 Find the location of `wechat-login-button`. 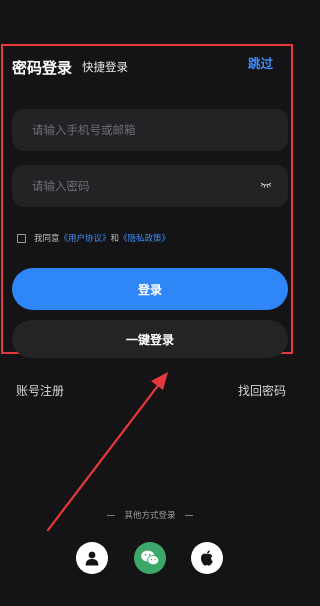

wechat-login-button is located at coordinates (150, 558).